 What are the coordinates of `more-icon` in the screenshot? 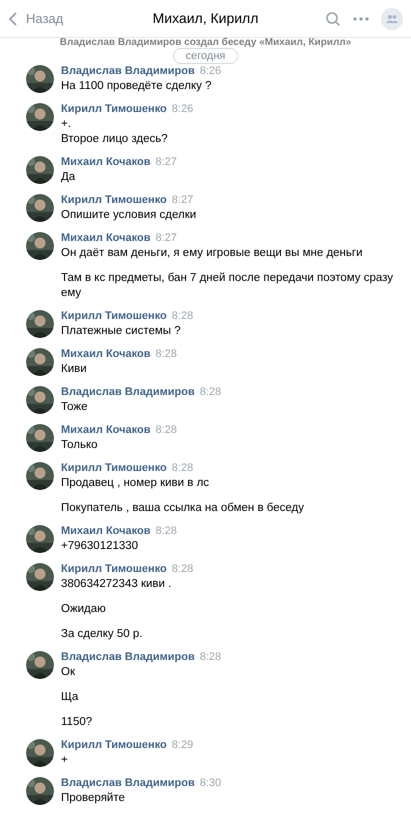 It's located at (361, 18).